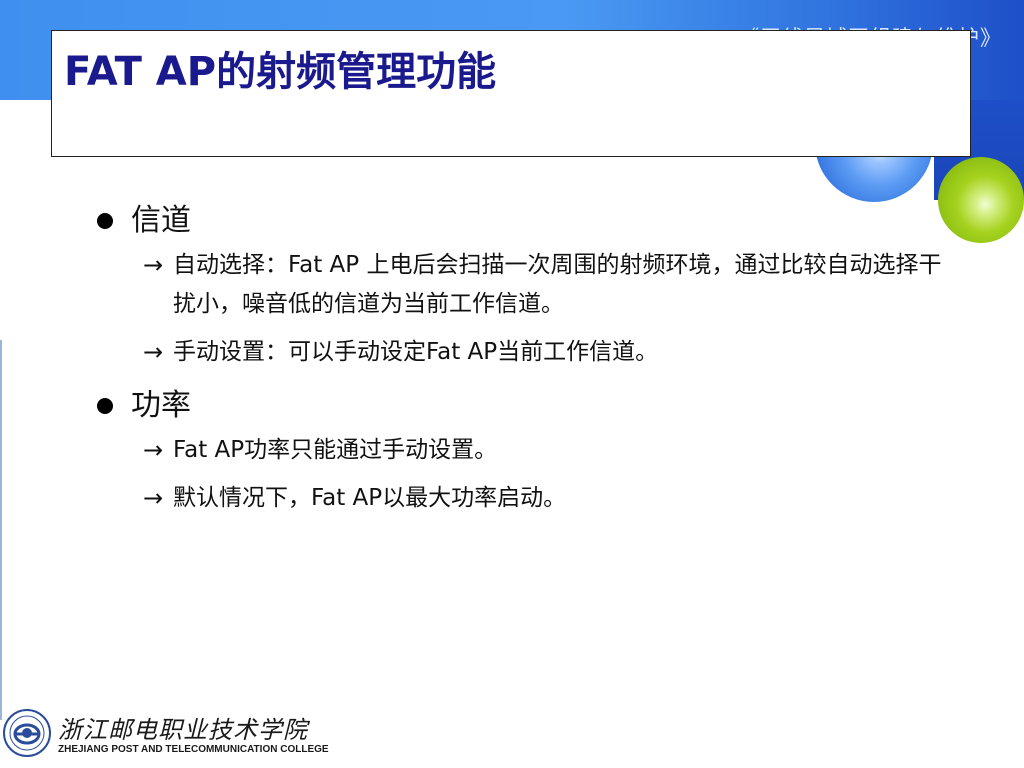  I want to click on section-label: 信道, so click(161, 220).